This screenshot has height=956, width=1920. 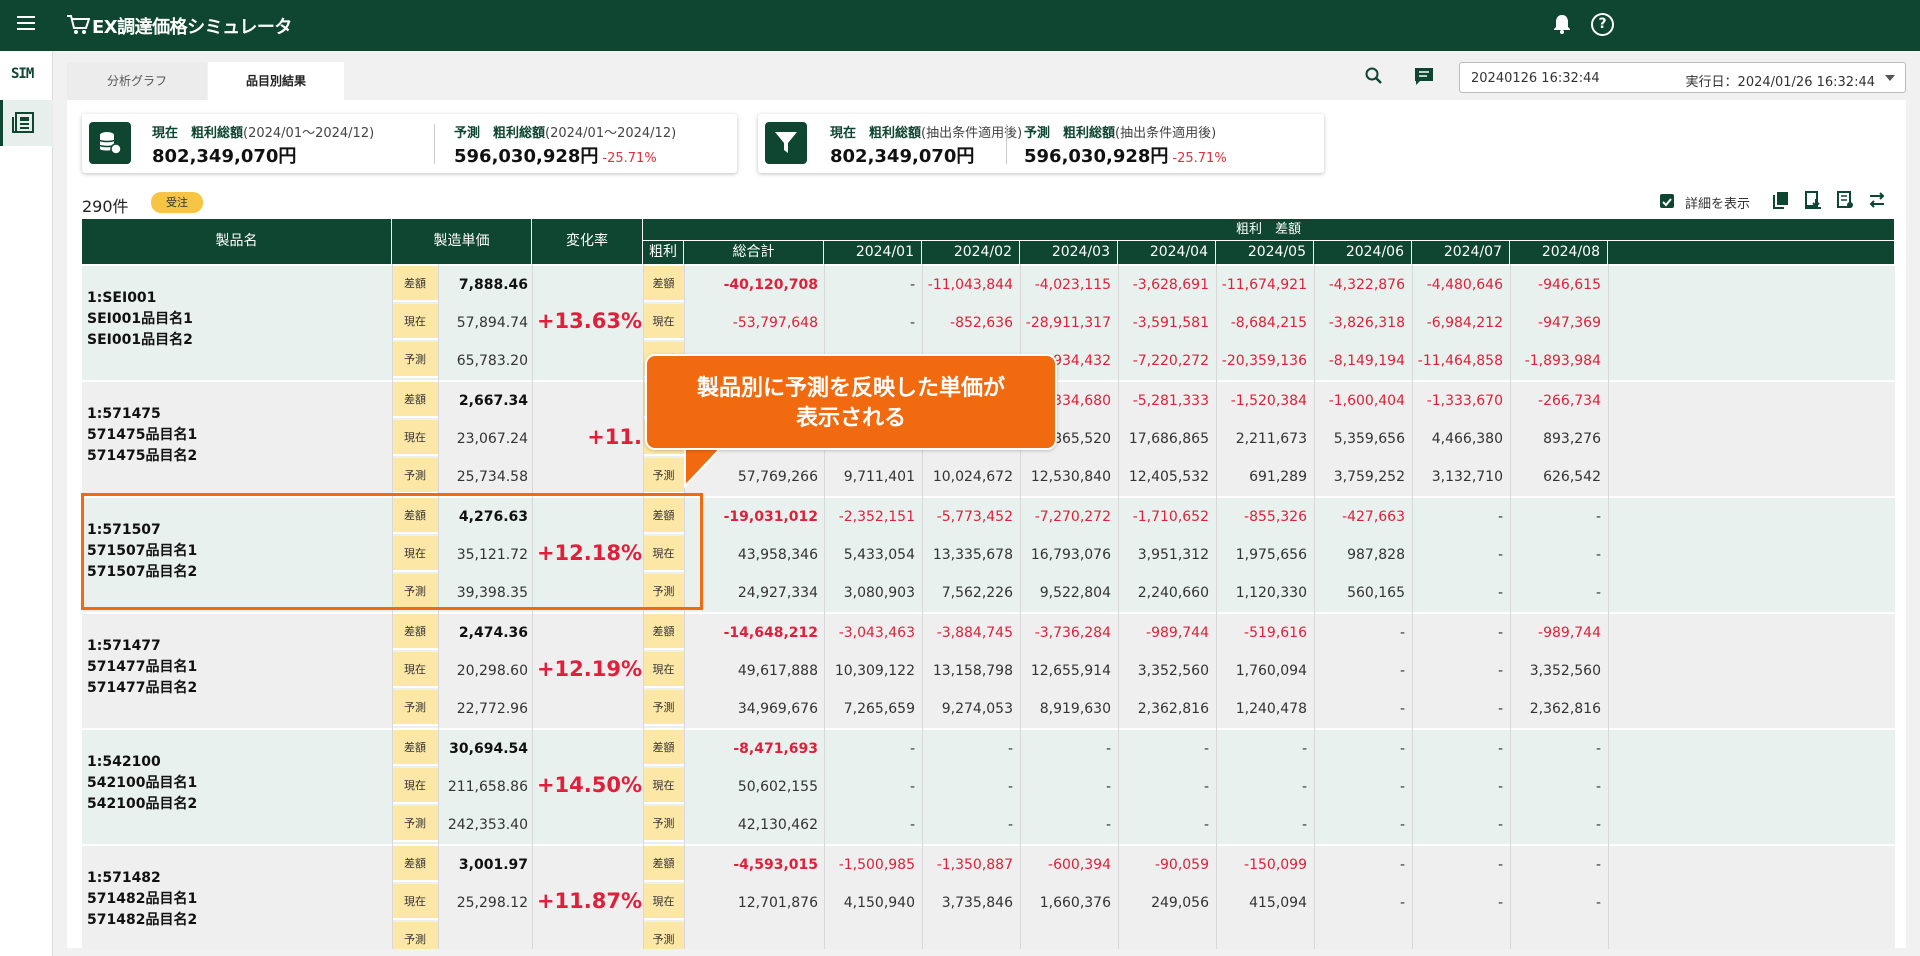 What do you see at coordinates (492, 323) in the screenshot?
I see `unit-price-value: 57,894.74` at bounding box center [492, 323].